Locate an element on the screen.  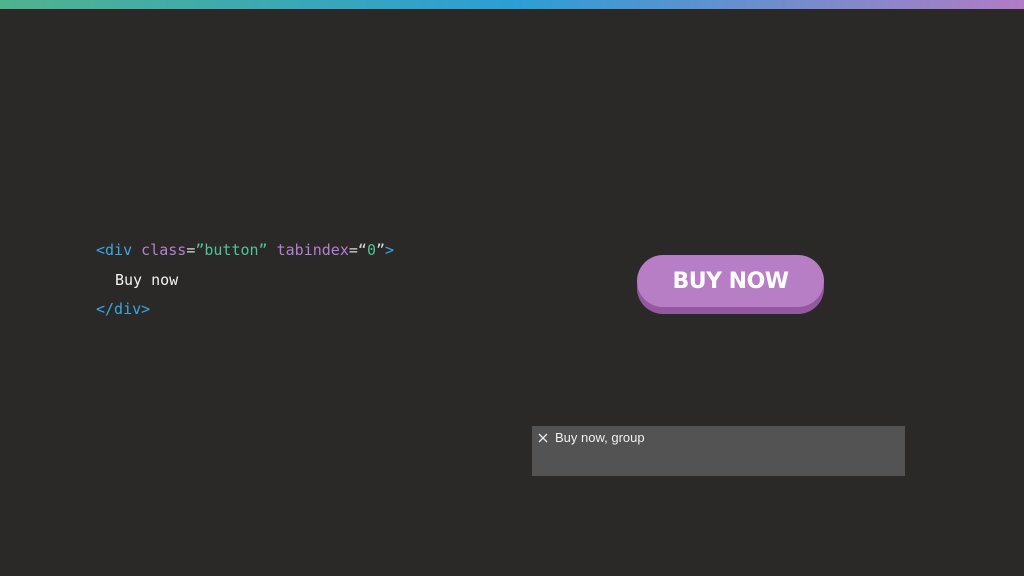
code-open-quote: “ is located at coordinates (362, 250).